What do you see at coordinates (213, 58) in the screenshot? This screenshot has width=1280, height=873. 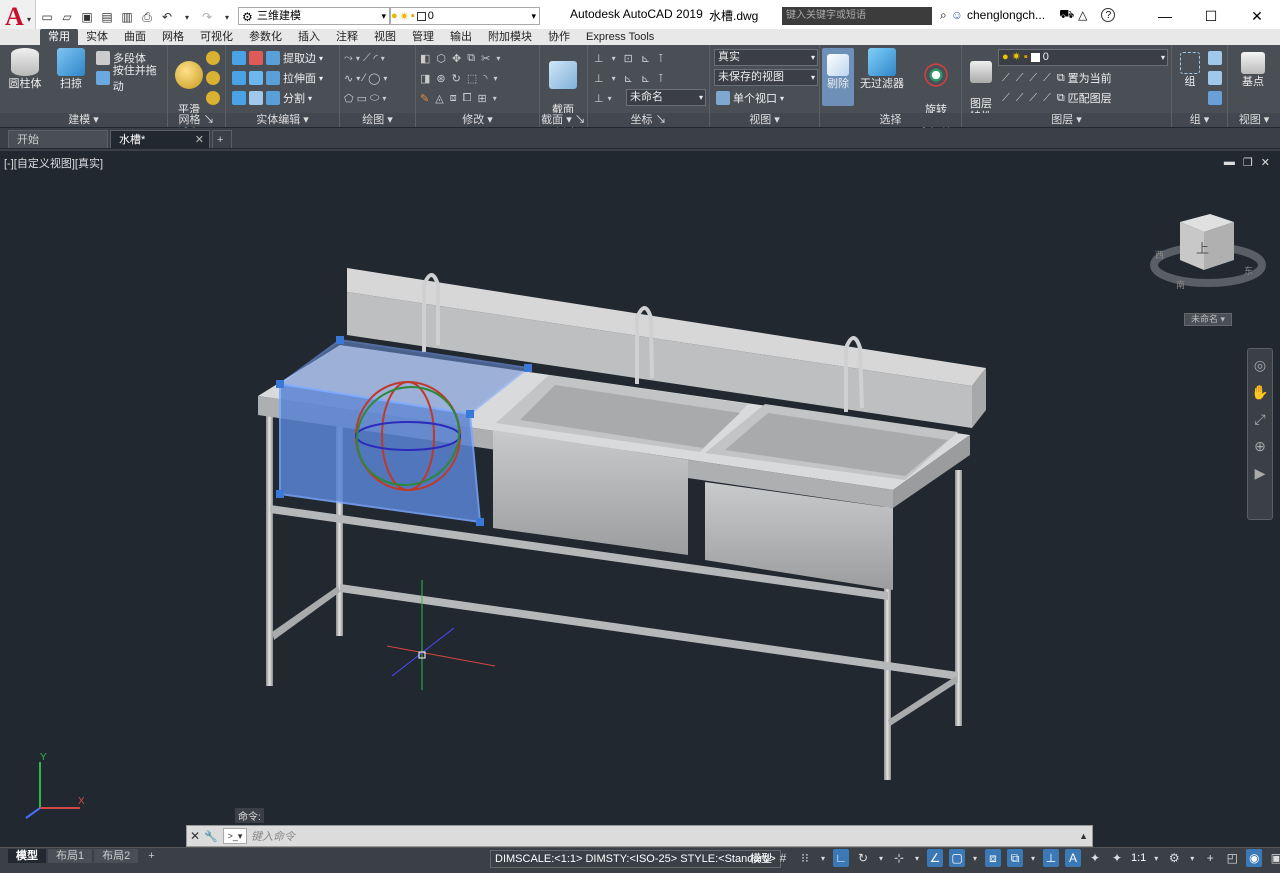 I see `mesh-smooth-more-icon` at bounding box center [213, 58].